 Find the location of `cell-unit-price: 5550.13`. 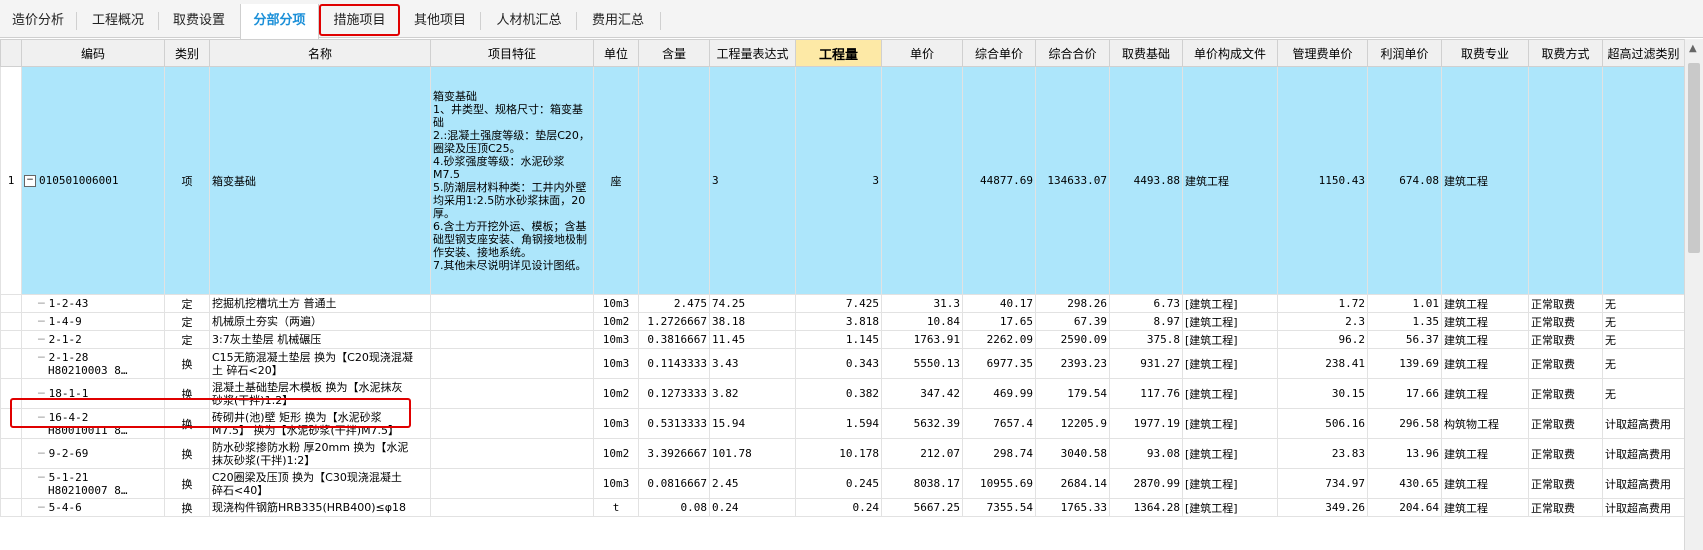

cell-unit-price: 5550.13 is located at coordinates (922, 363).